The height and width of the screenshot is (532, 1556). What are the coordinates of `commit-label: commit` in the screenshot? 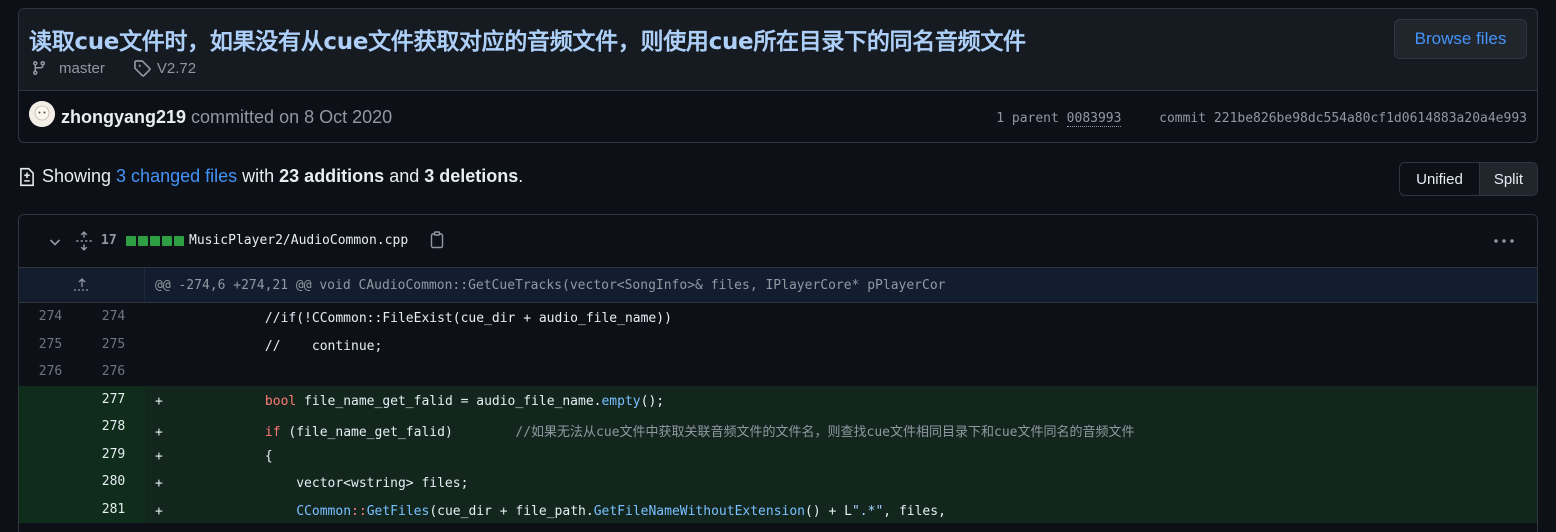 It's located at (1183, 118).